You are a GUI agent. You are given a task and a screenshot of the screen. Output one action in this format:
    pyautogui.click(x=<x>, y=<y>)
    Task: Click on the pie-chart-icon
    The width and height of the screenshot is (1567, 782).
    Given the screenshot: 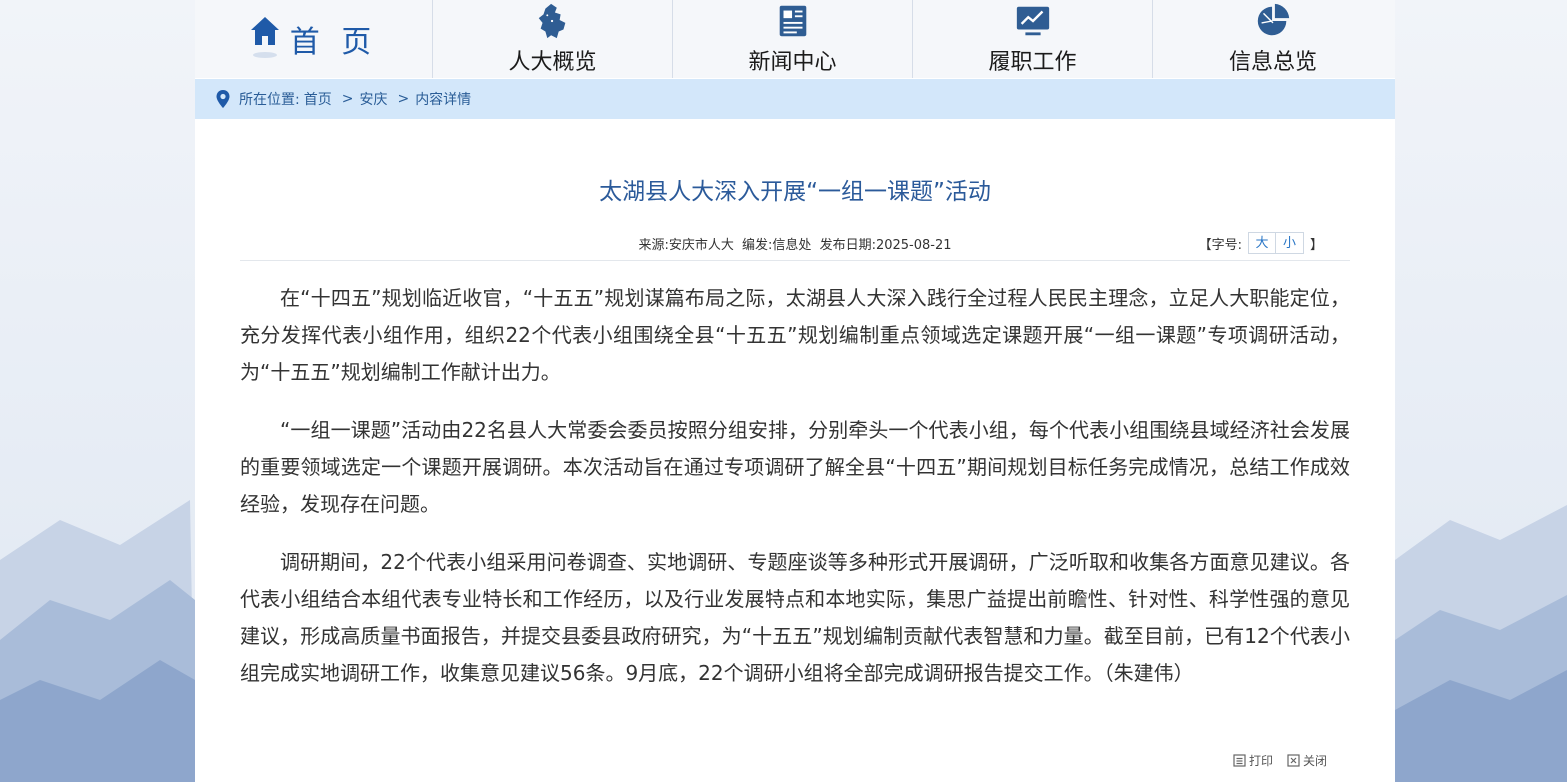 What is the action you would take?
    pyautogui.click(x=1273, y=19)
    